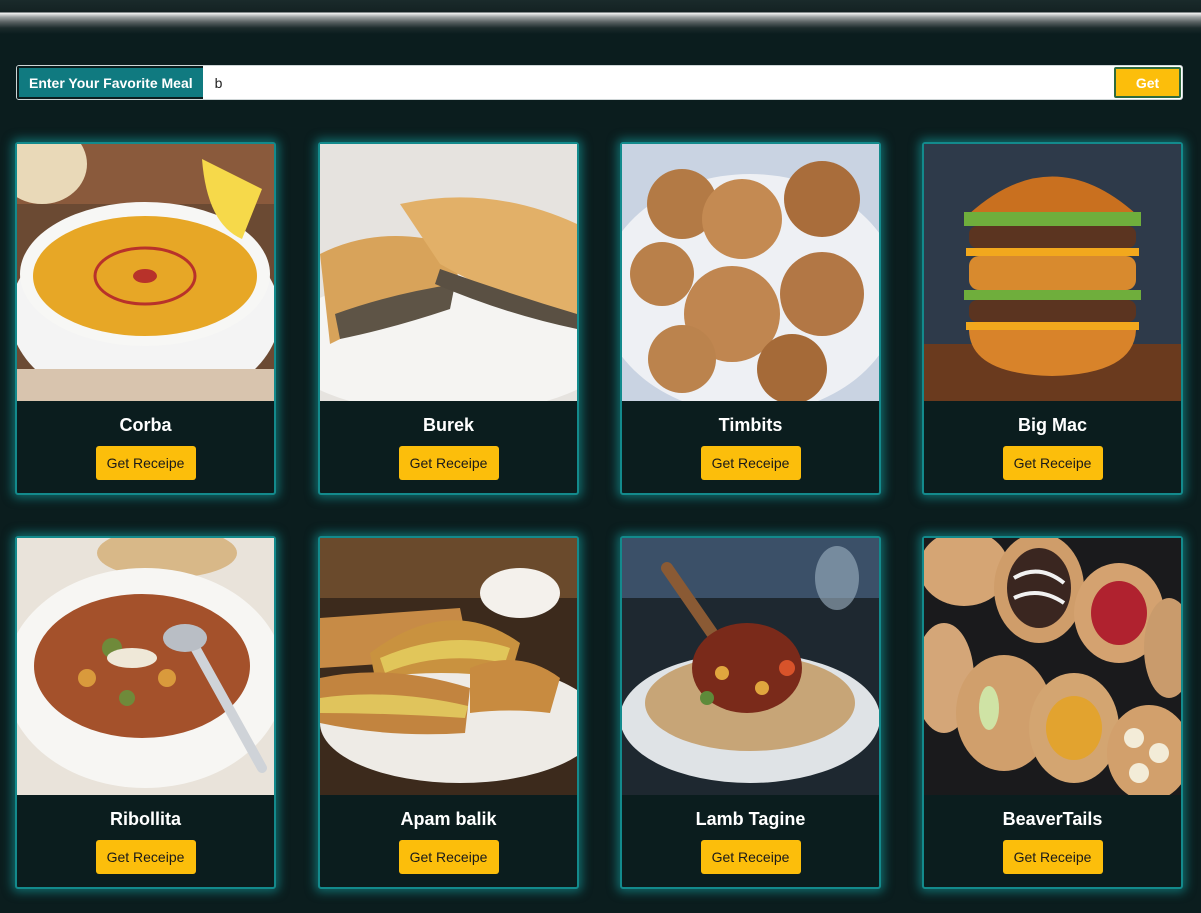 This screenshot has width=1201, height=913. I want to click on meal-card: BeaverTails Get Receipe, so click(1052, 712).